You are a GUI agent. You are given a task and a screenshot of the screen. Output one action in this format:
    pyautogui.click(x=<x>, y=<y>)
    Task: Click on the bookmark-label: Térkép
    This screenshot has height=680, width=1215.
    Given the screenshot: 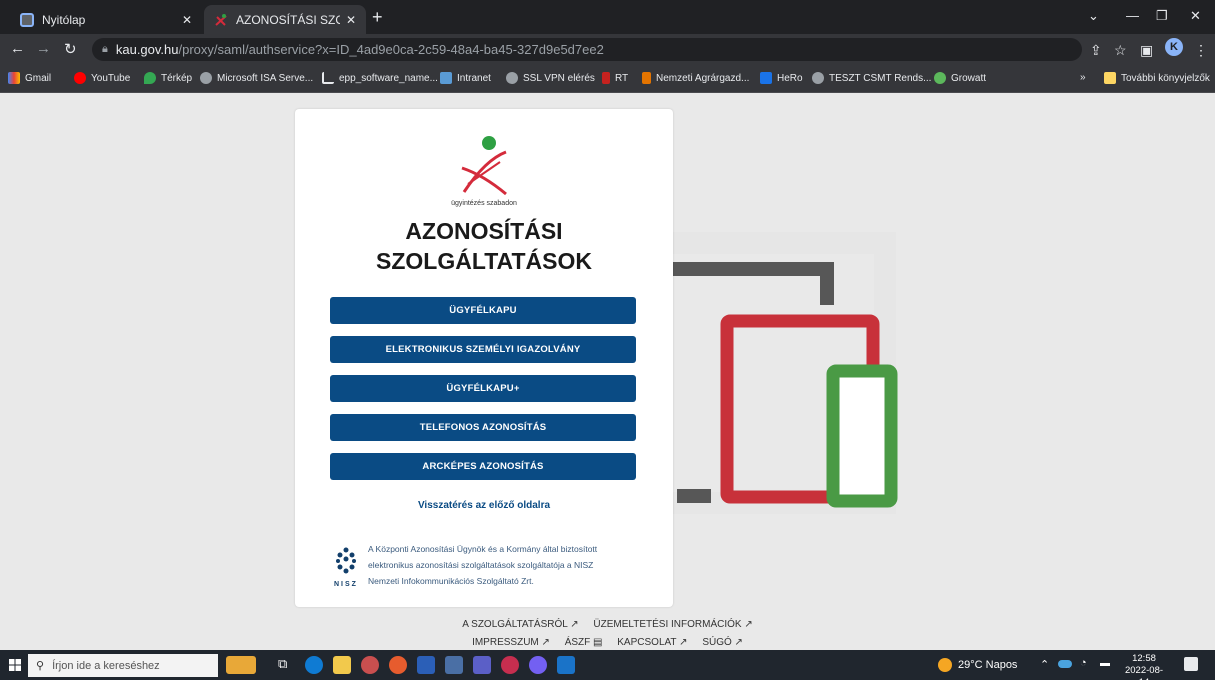 What is the action you would take?
    pyautogui.click(x=177, y=78)
    